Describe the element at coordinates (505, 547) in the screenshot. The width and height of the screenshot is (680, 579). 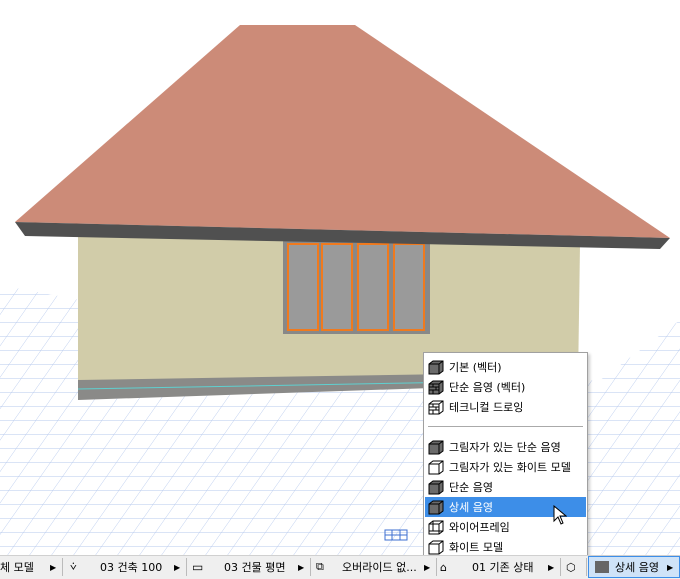
I see `menu-item: 화이트 모델` at that location.